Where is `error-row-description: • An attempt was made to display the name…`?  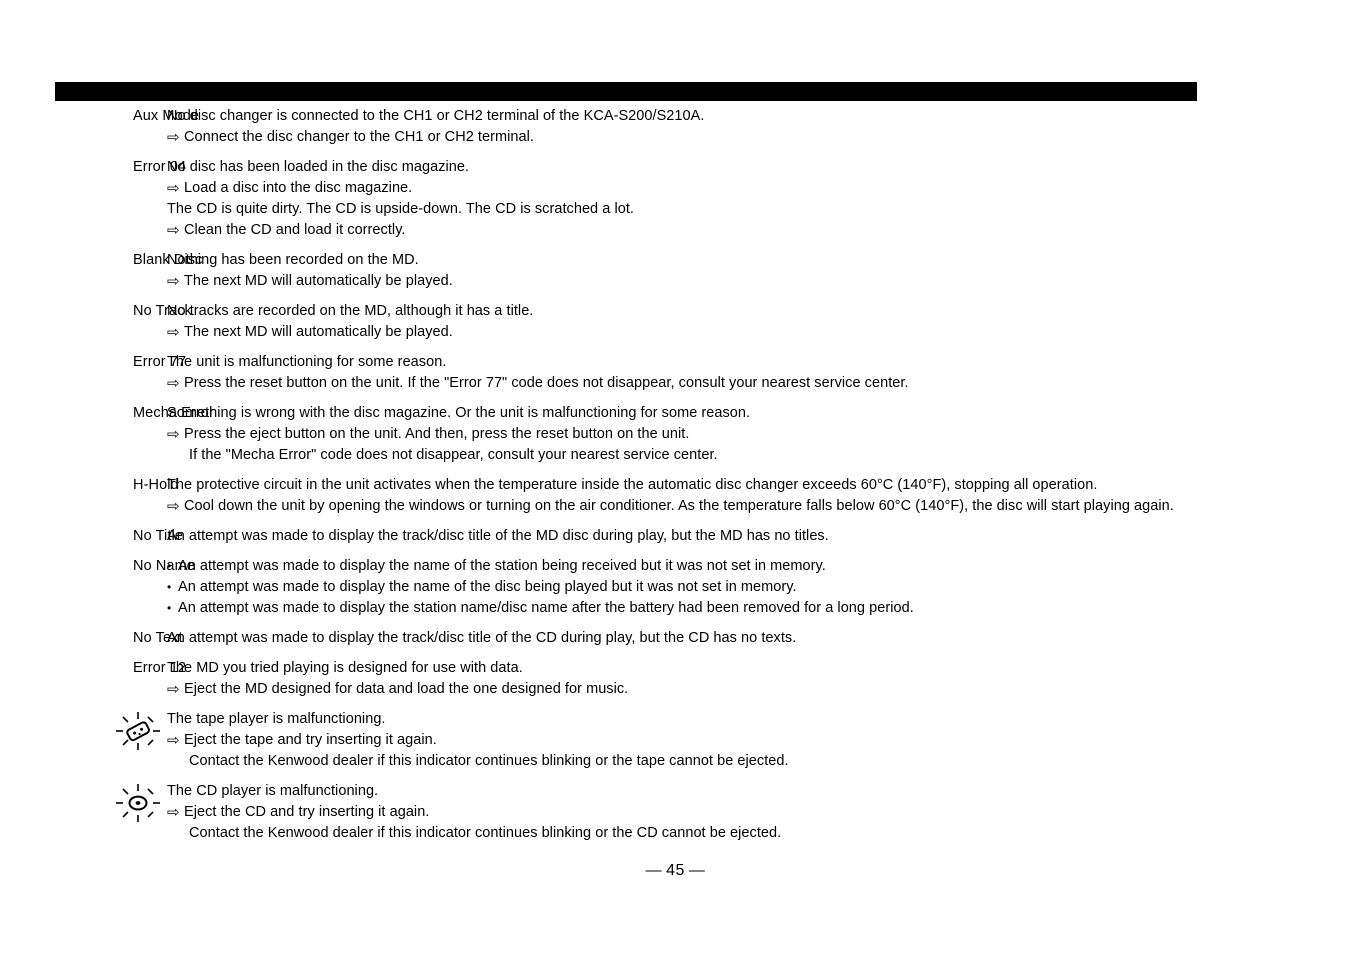 error-row-description: • An attempt was made to display the name… is located at coordinates (736, 587).